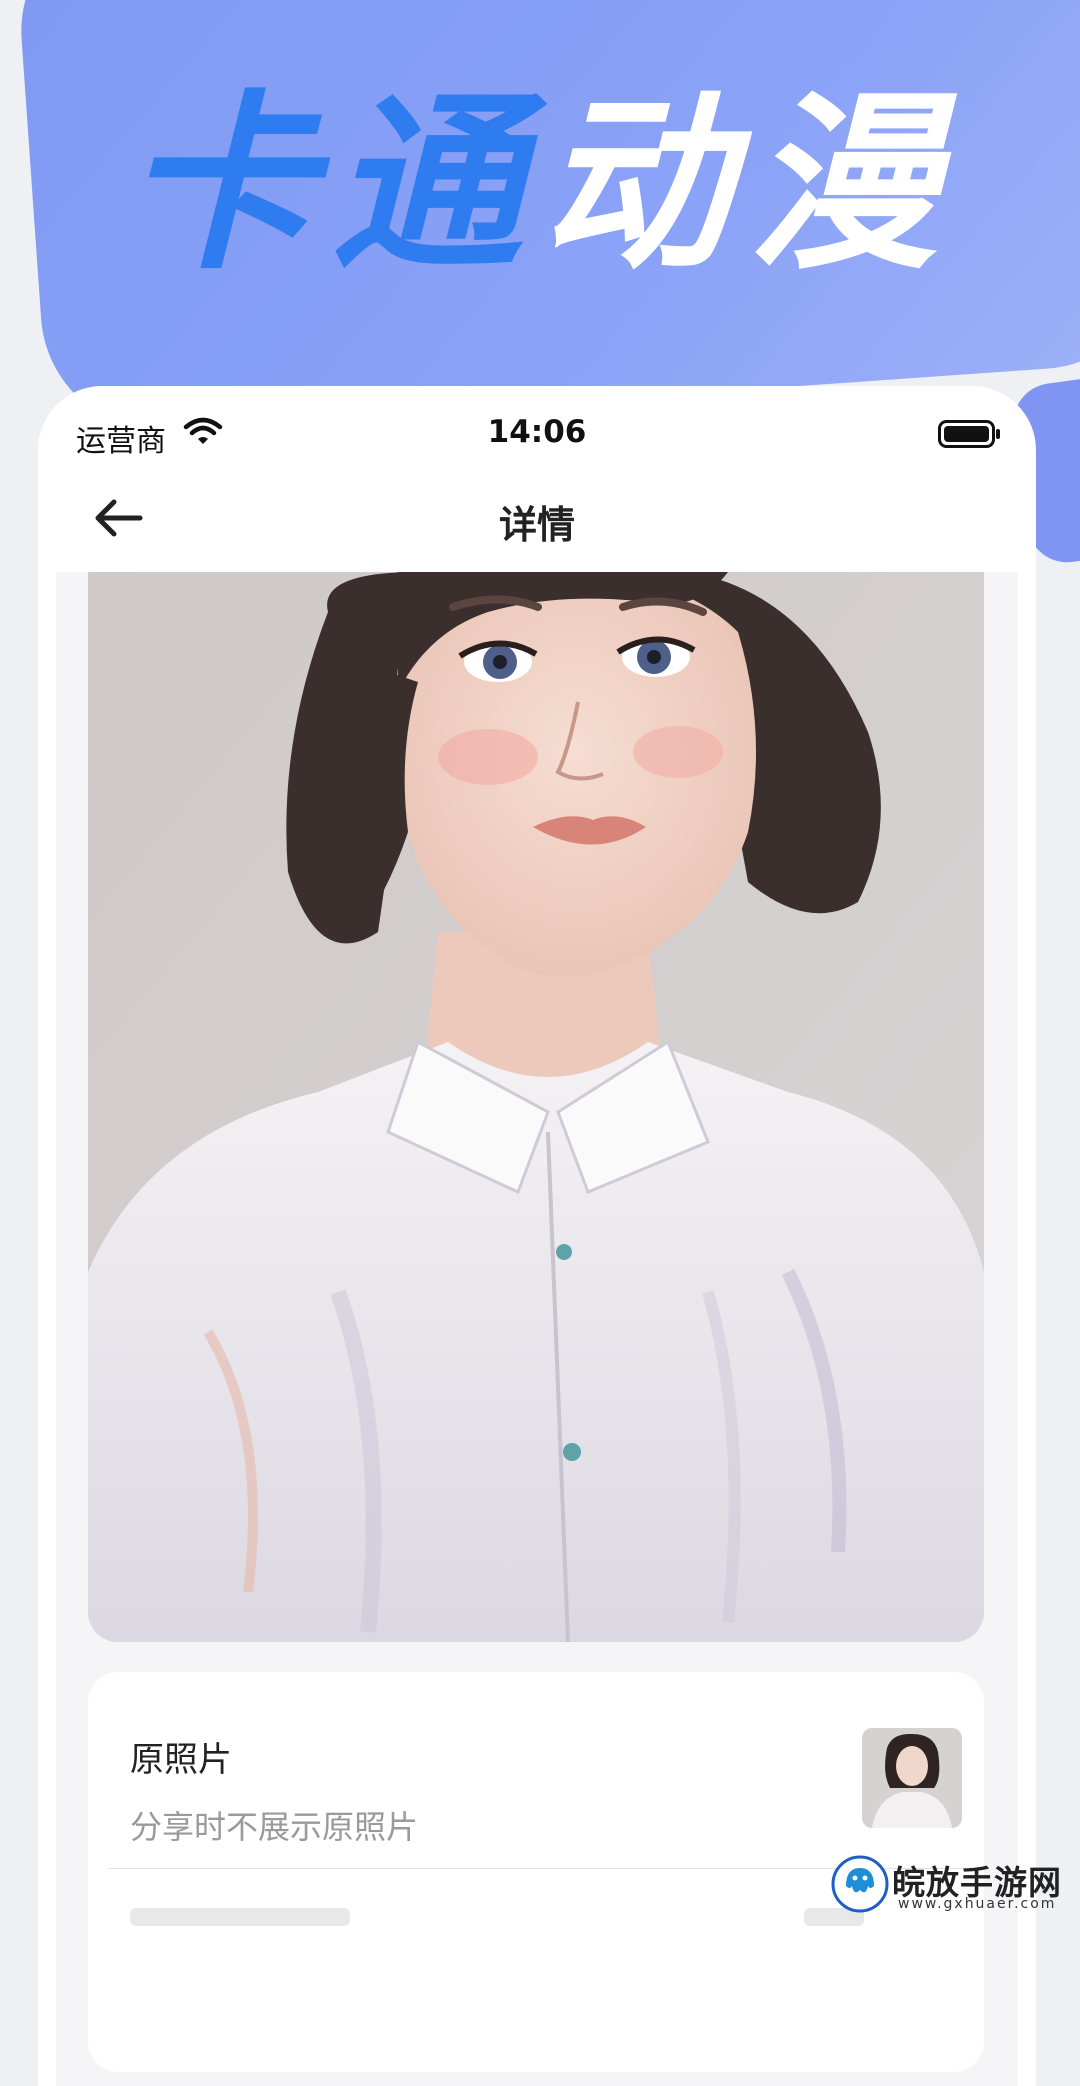  What do you see at coordinates (537, 432) in the screenshot?
I see `status-time: 14:06` at bounding box center [537, 432].